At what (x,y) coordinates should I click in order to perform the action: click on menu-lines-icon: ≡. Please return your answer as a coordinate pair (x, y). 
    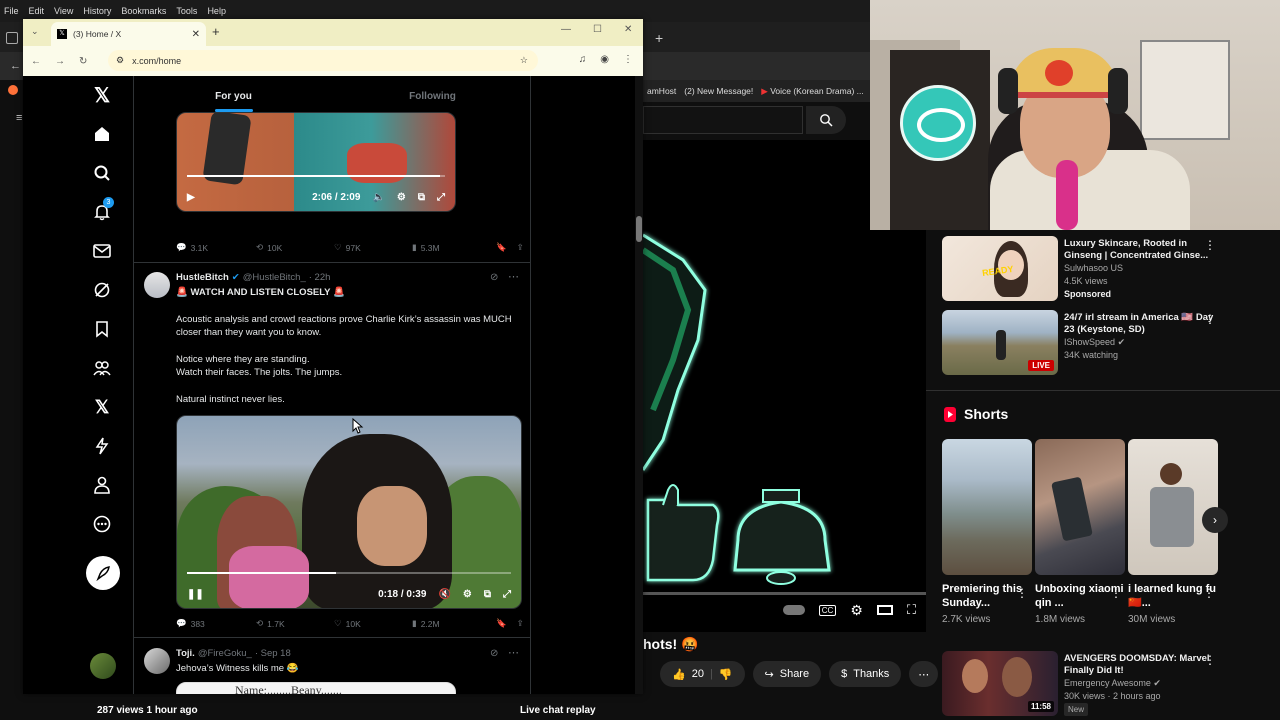
    Looking at the image, I should click on (19, 118).